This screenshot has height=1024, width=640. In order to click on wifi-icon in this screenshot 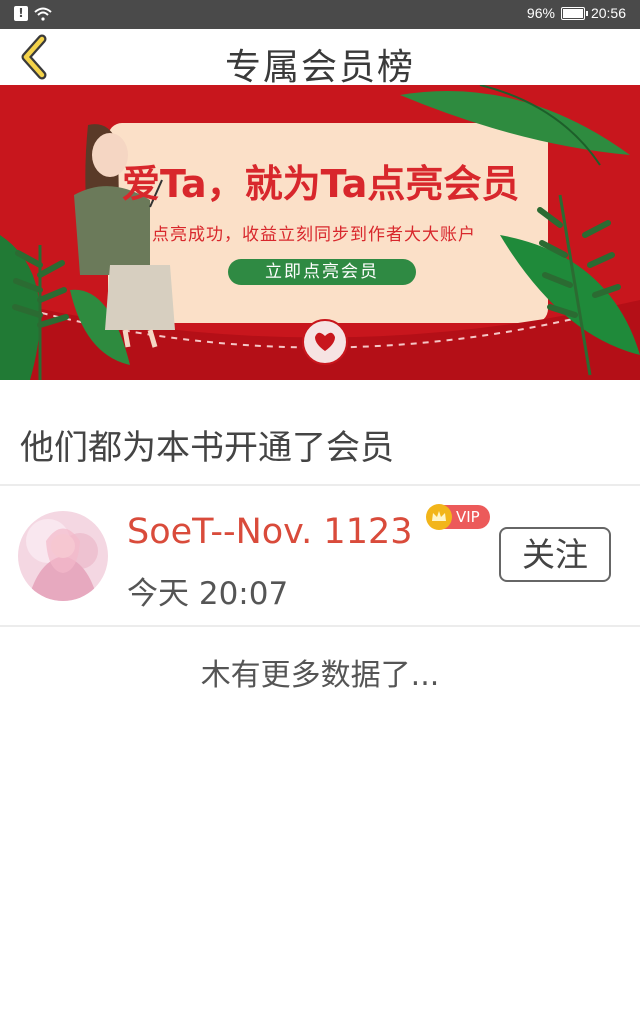, I will do `click(43, 14)`.